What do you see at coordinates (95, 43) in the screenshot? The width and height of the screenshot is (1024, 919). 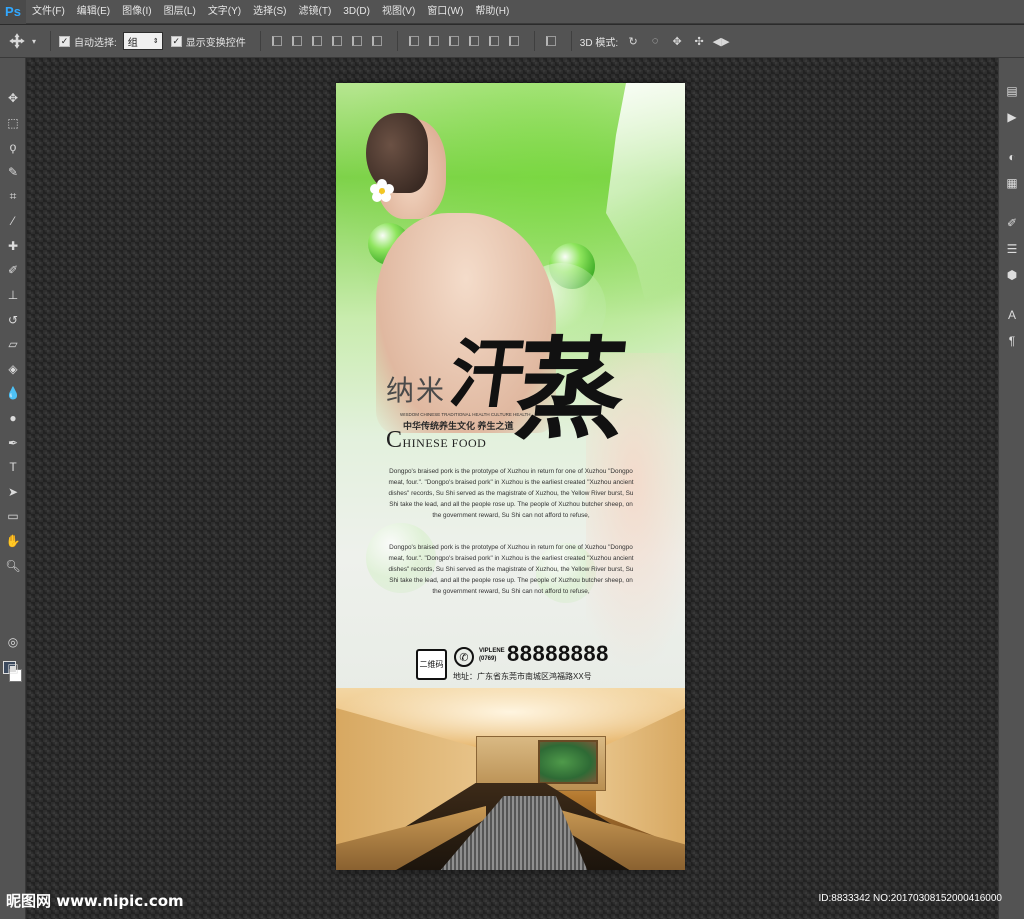 I see `auto-select-label: 自动选择:` at bounding box center [95, 43].